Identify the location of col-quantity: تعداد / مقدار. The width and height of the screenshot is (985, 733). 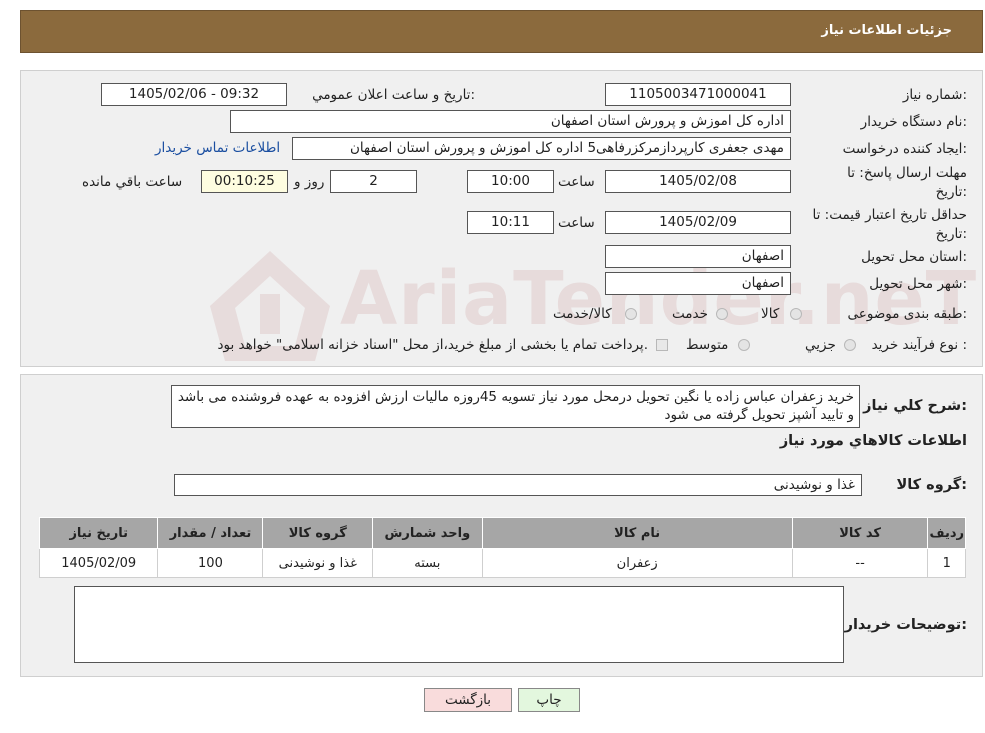
(210, 533).